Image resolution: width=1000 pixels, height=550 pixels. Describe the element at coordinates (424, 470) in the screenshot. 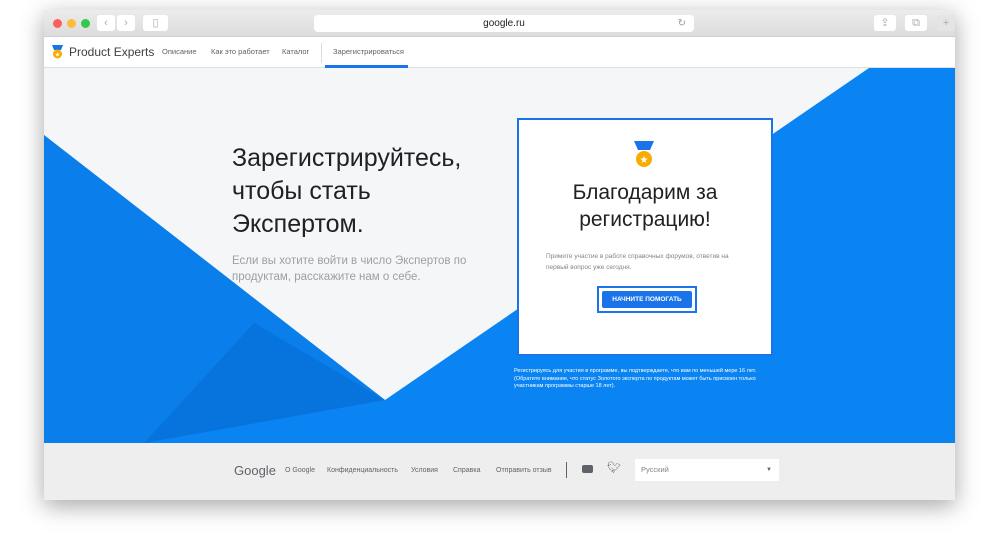

I see `footer-link-terms: Условия` at that location.